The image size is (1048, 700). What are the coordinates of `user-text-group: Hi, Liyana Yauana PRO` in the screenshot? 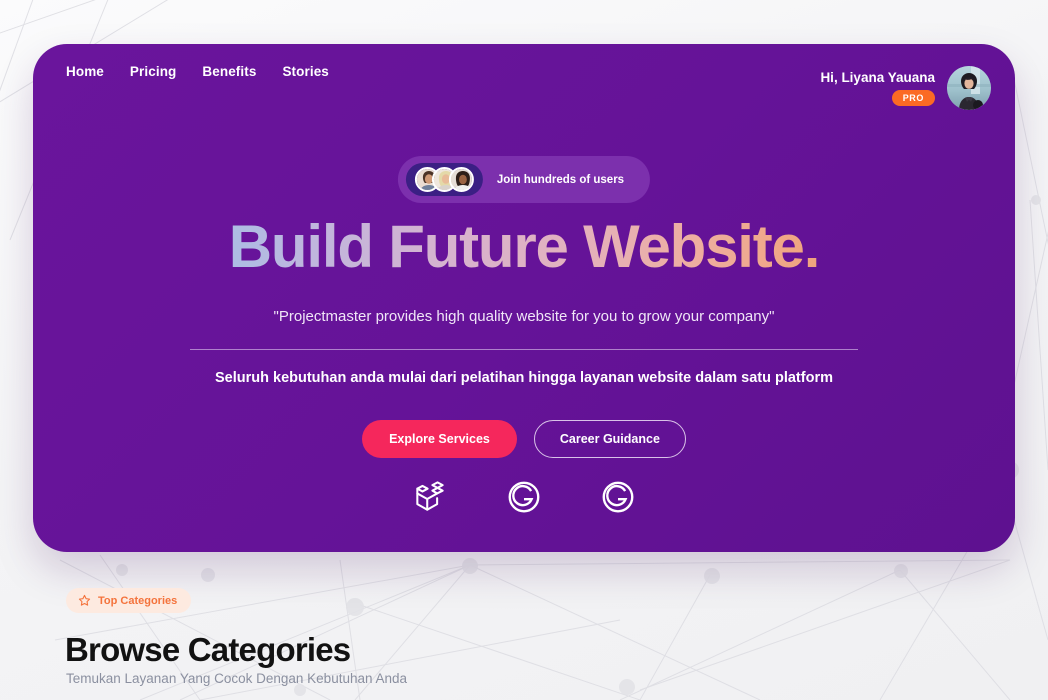 It's located at (877, 88).